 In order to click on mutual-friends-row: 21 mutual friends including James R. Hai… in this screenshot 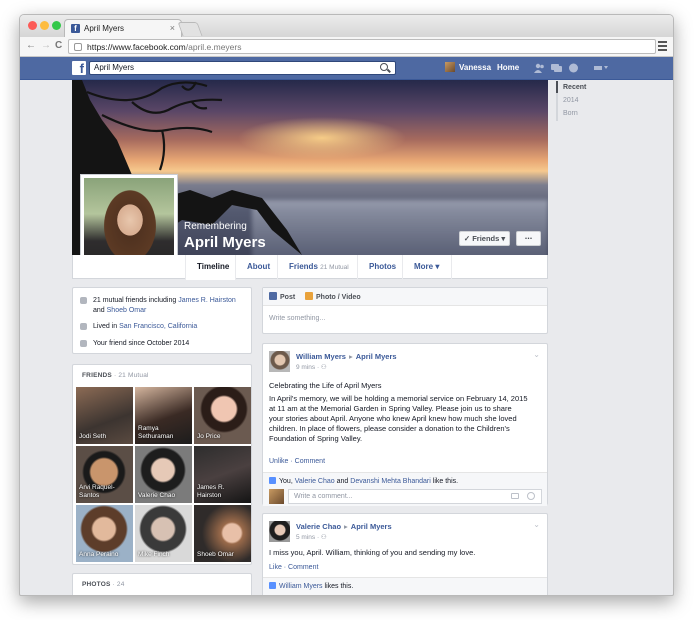, I will do `click(164, 306)`.